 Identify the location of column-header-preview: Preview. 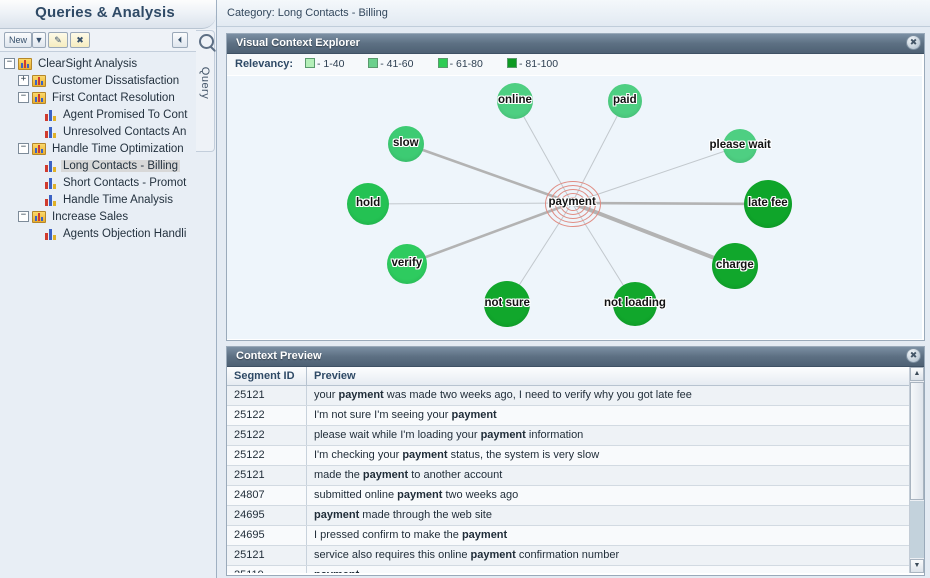
(607, 376).